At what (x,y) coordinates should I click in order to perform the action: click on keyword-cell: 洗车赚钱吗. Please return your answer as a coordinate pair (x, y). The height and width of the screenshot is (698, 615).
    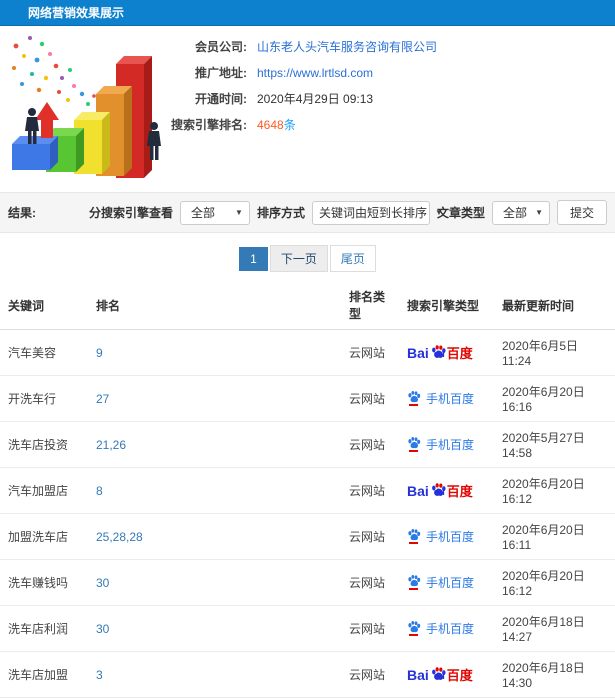
    Looking at the image, I should click on (44, 582).